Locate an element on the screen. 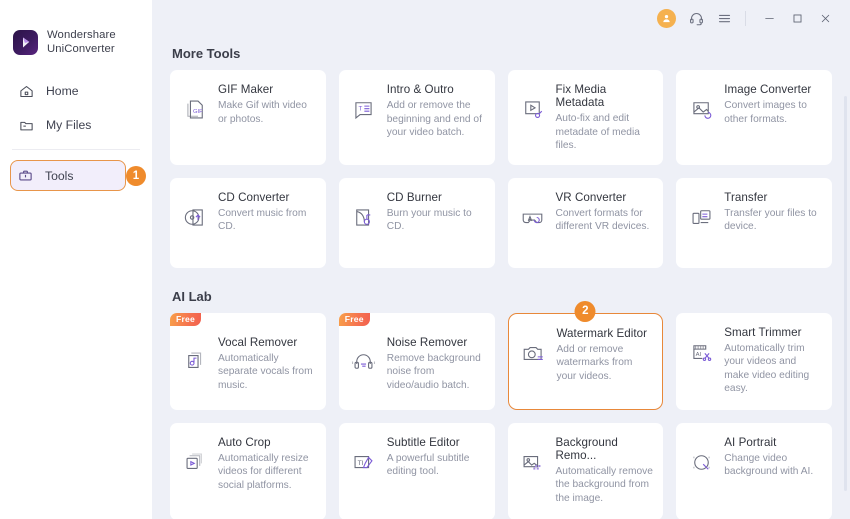  tool-card-transfer: Transfer Transfer your files to device. is located at coordinates (754, 222).